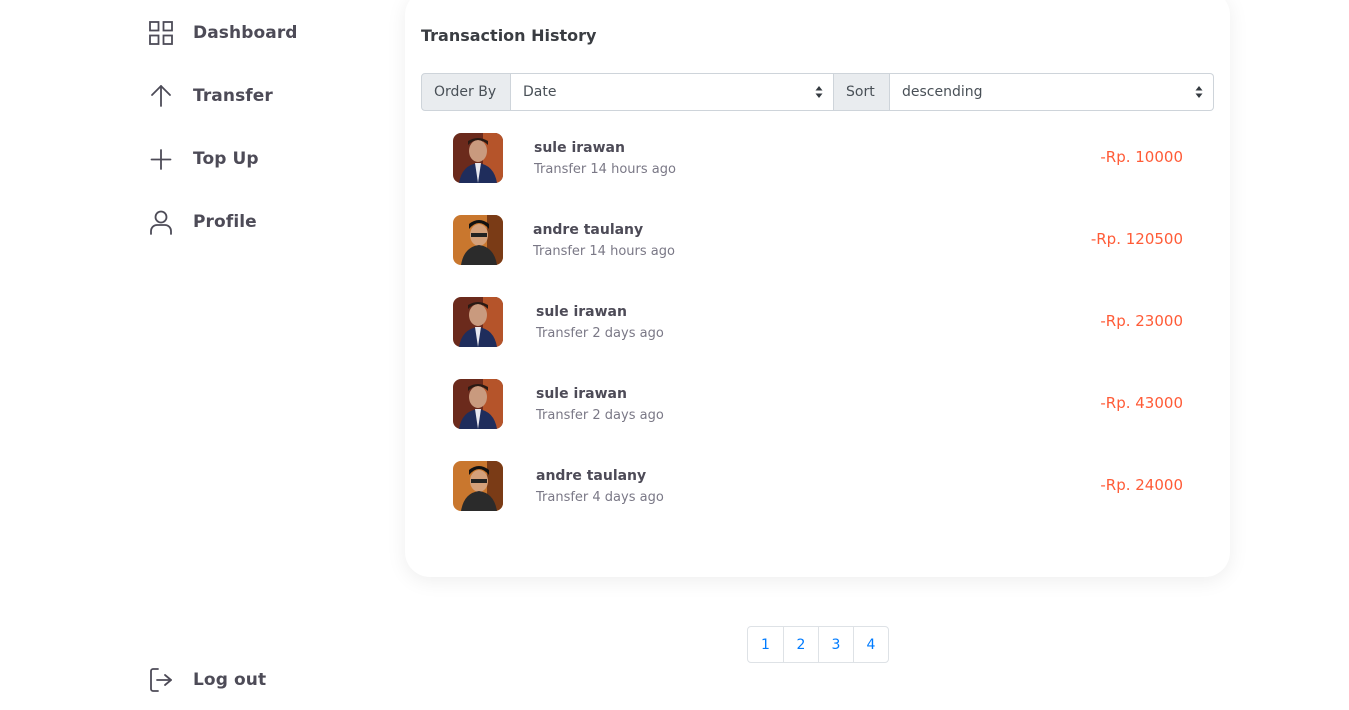 The image size is (1349, 710). I want to click on grid-icon, so click(161, 33).